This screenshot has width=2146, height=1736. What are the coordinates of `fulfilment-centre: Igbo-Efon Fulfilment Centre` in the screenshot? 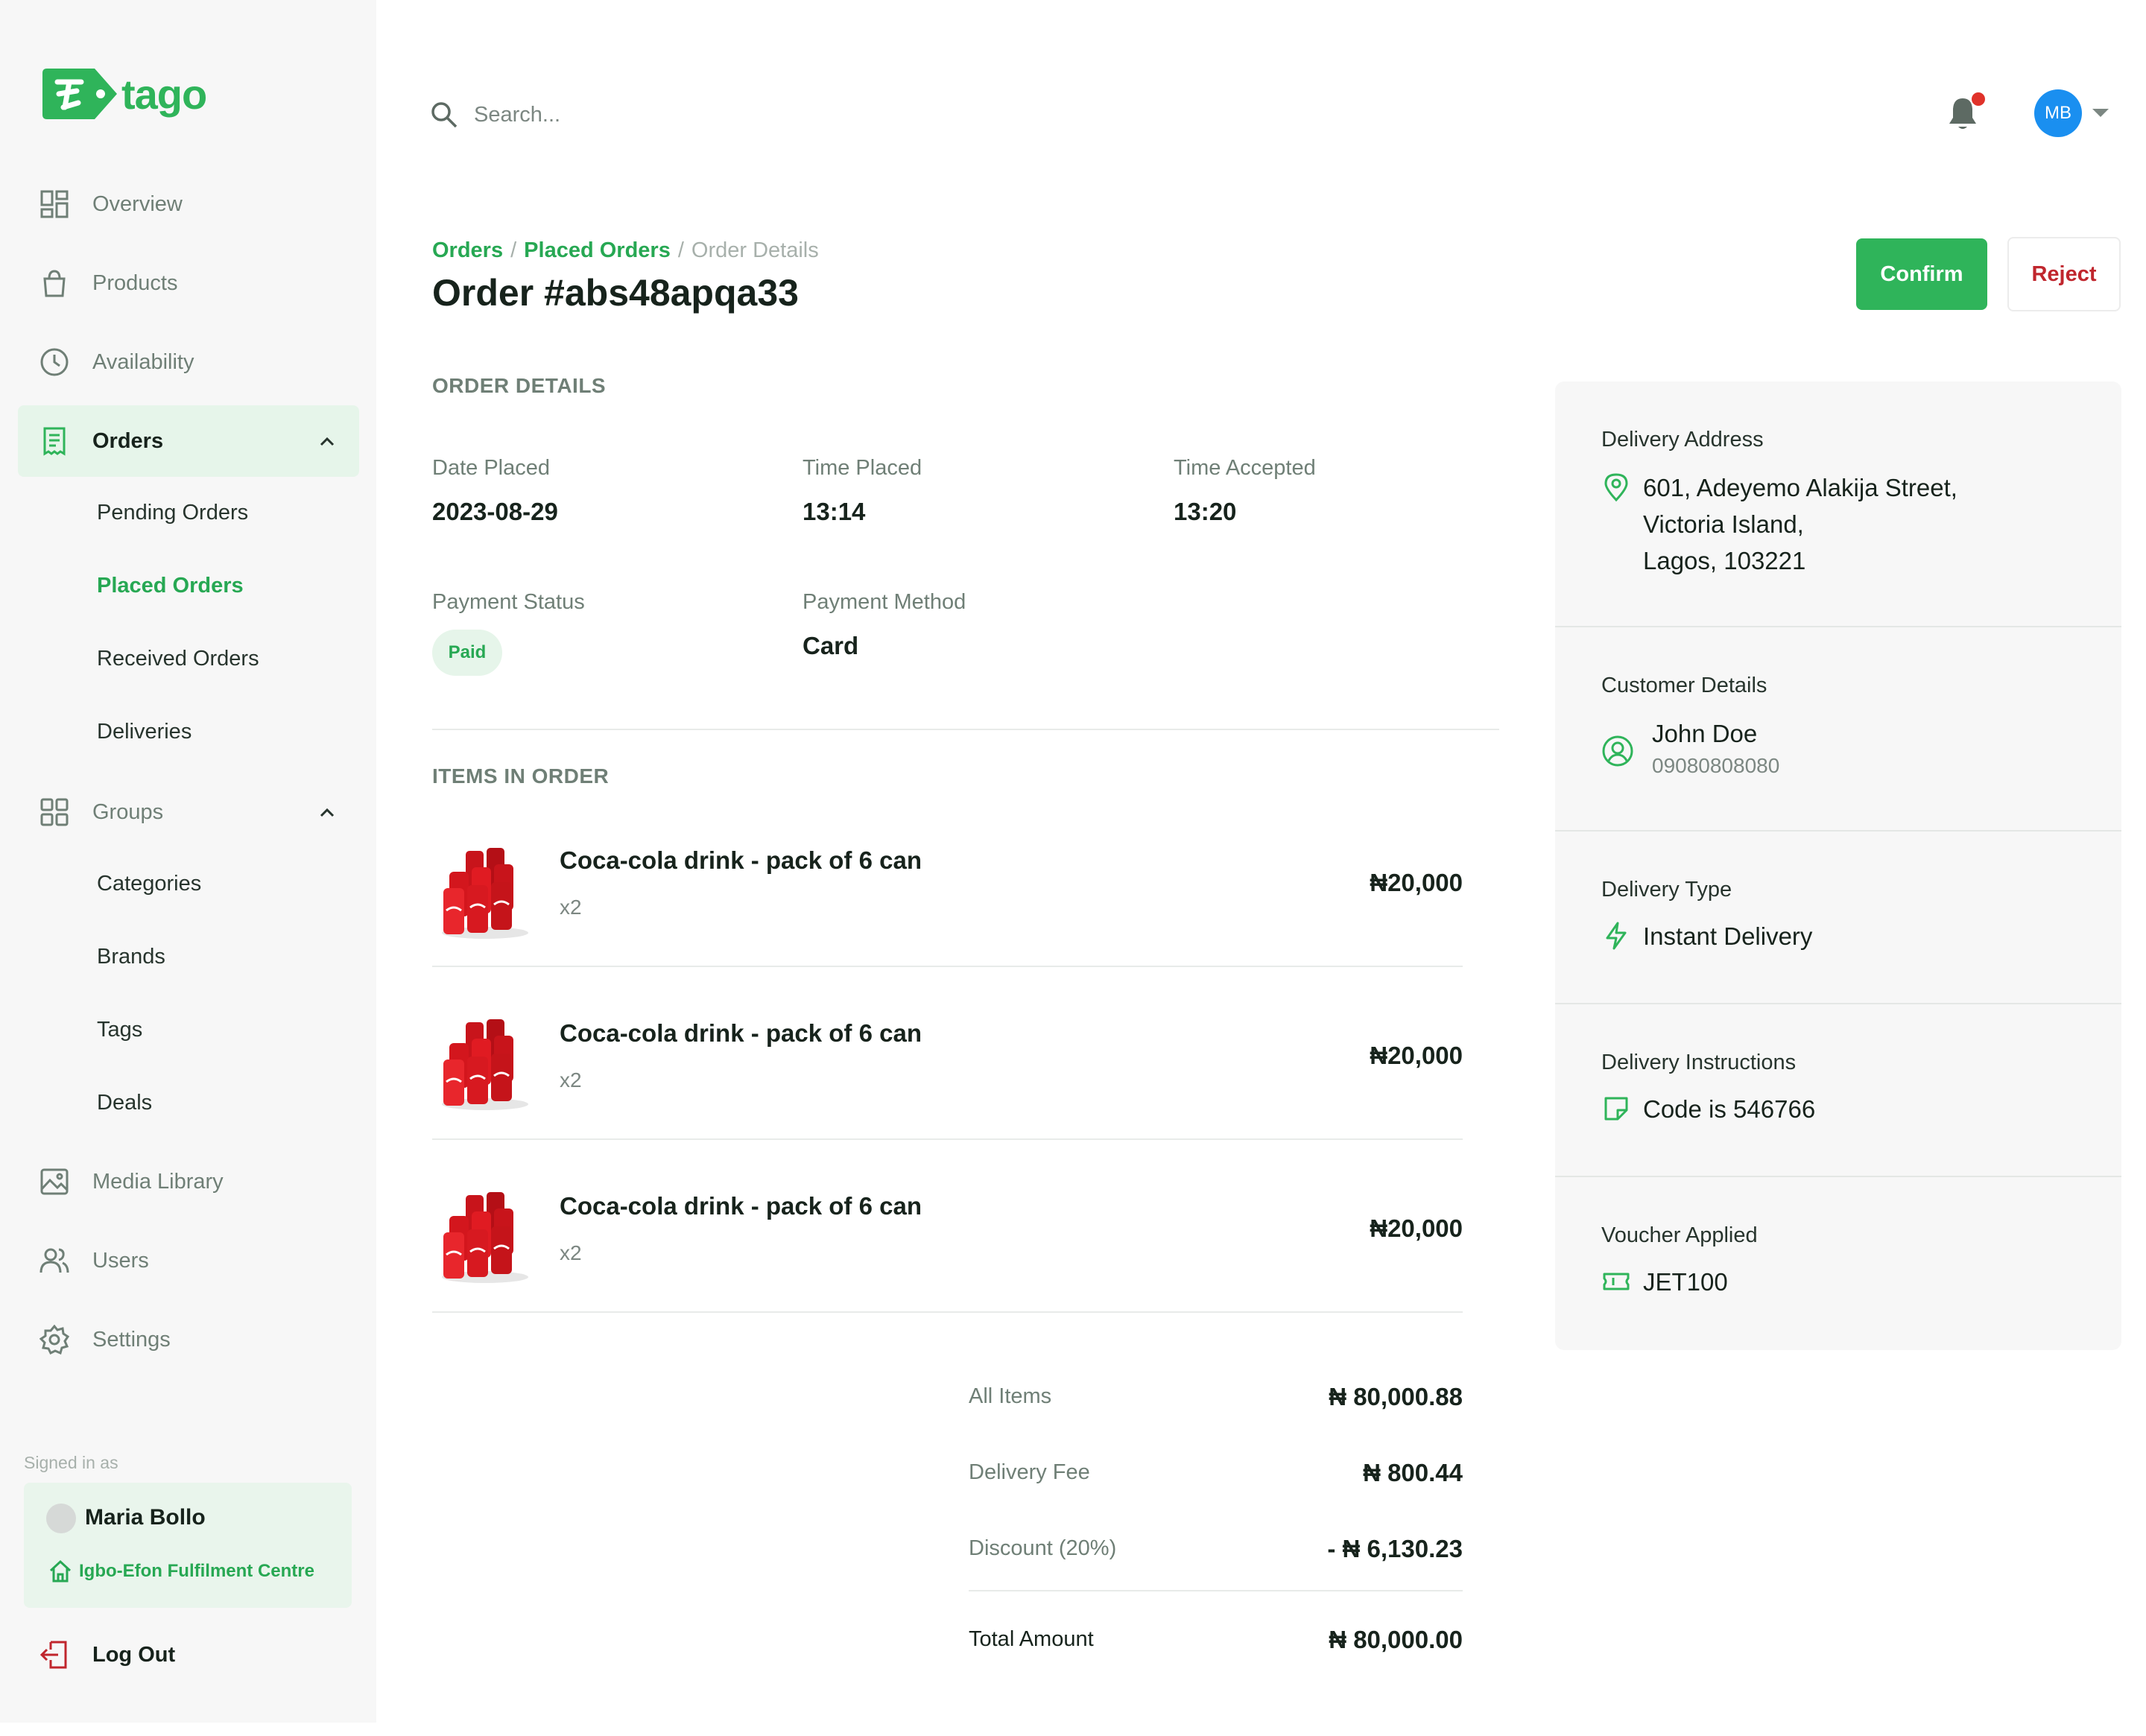 It's located at (181, 1571).